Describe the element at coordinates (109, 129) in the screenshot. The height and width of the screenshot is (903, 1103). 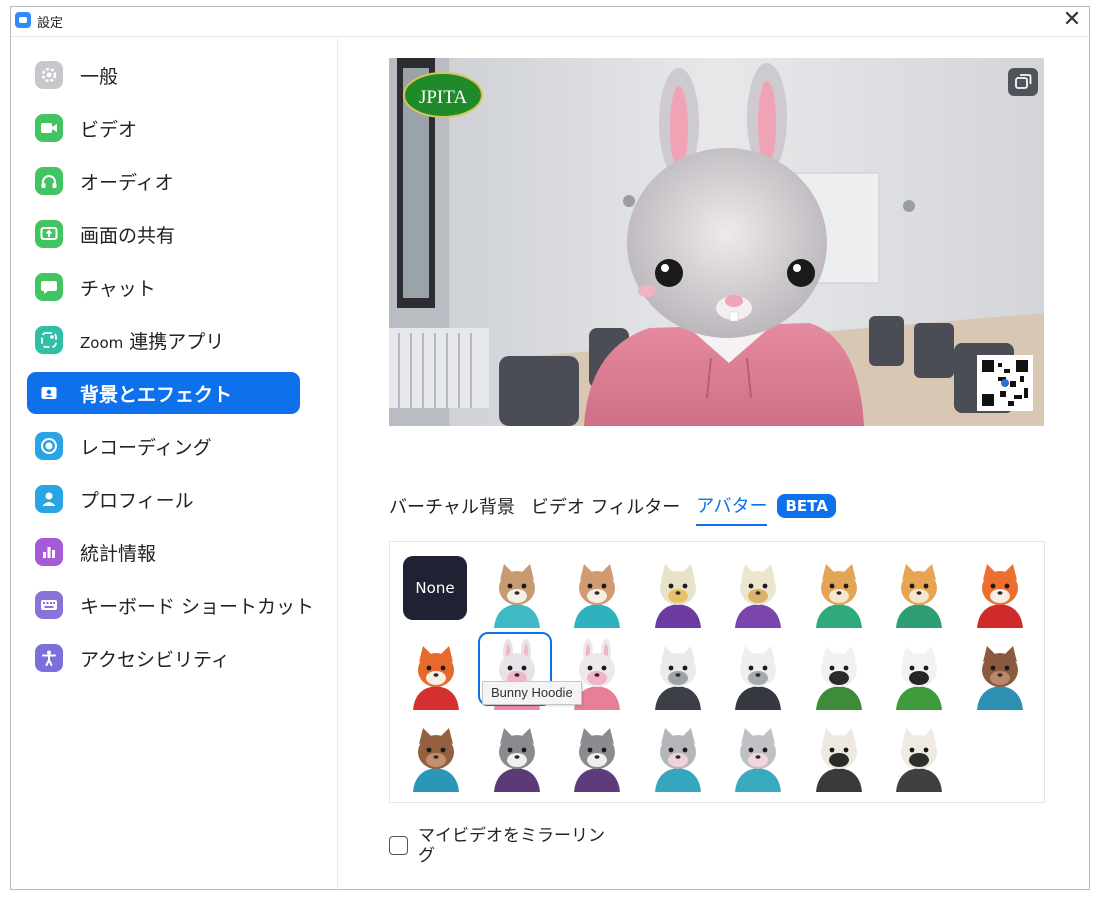
I see `sidebar-item-label: ビデオ` at that location.